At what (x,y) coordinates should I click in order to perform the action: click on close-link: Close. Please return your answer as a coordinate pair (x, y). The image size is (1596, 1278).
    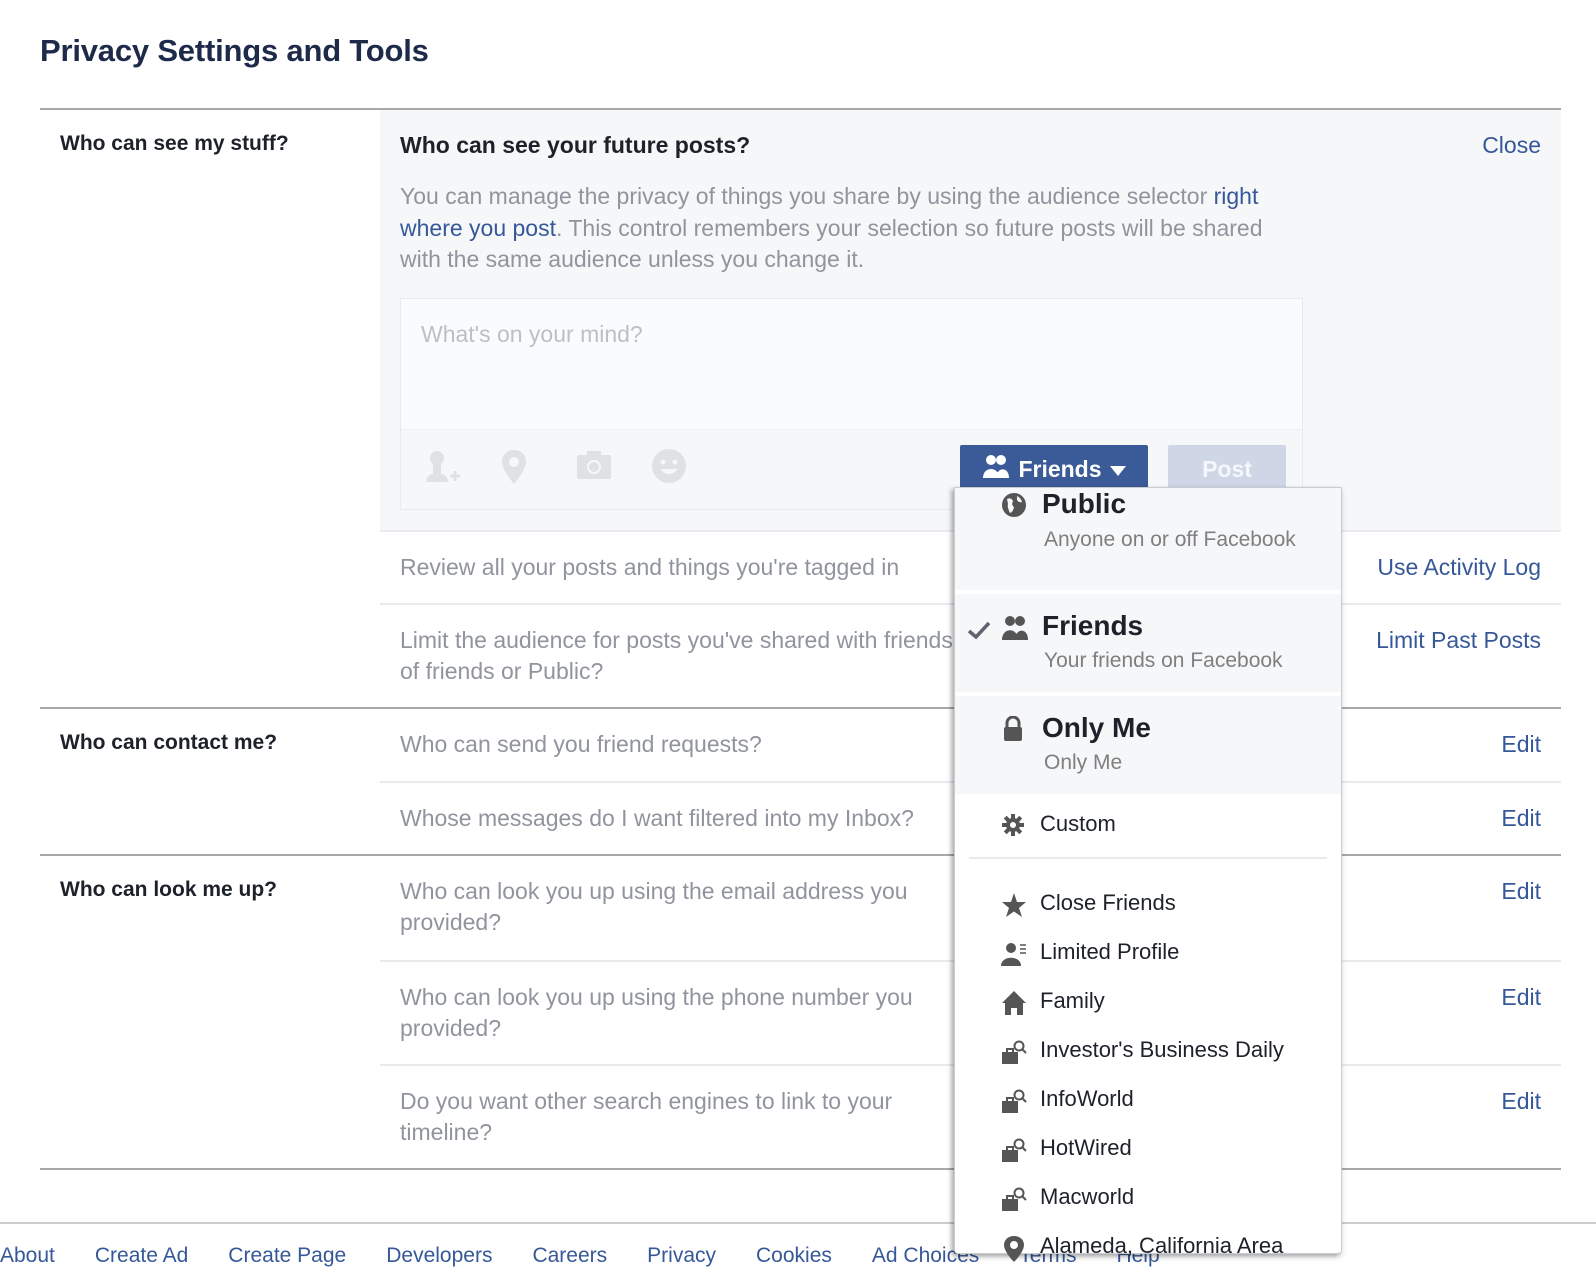
    Looking at the image, I should click on (1511, 145).